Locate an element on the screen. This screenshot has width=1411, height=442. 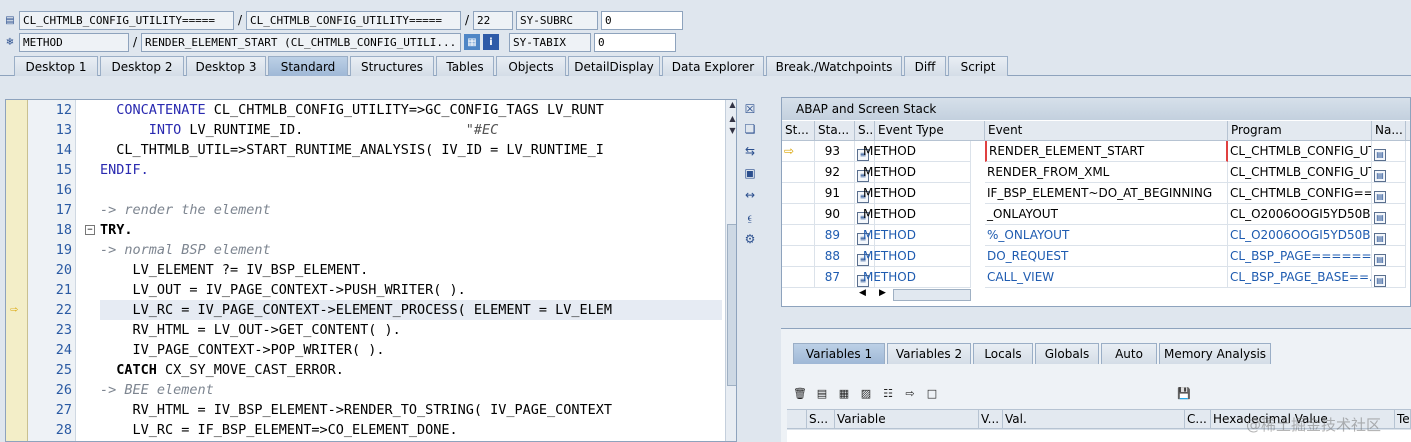
scroll-thumb is located at coordinates (731, 305).